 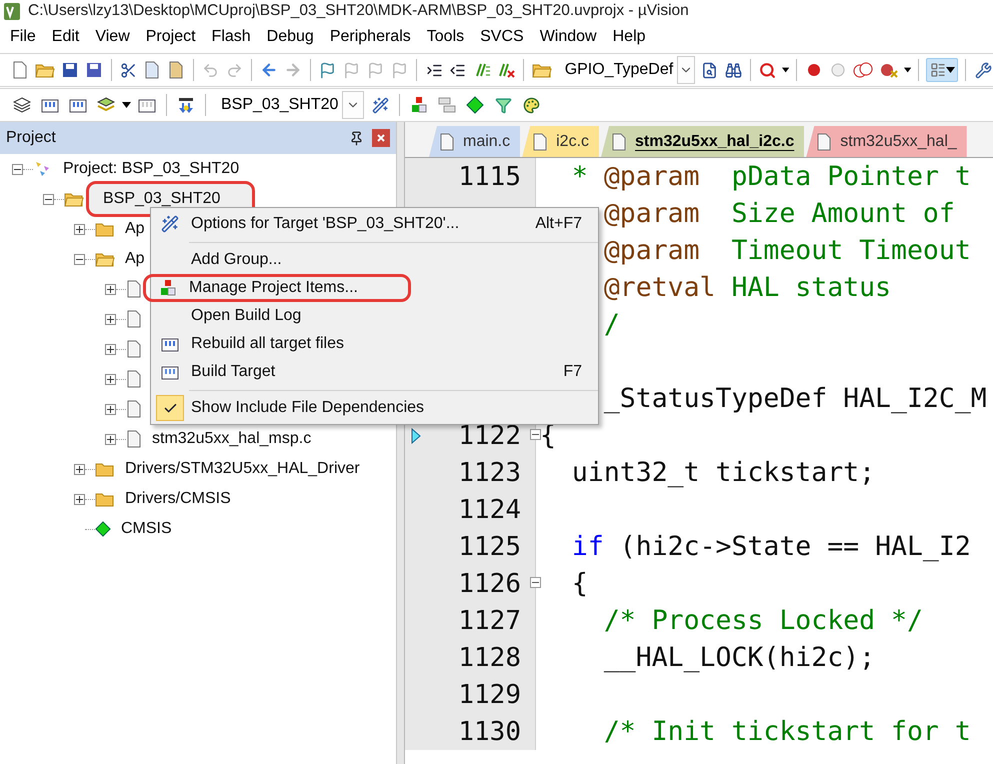 What do you see at coordinates (31, 138) in the screenshot?
I see `panel-title: Project` at bounding box center [31, 138].